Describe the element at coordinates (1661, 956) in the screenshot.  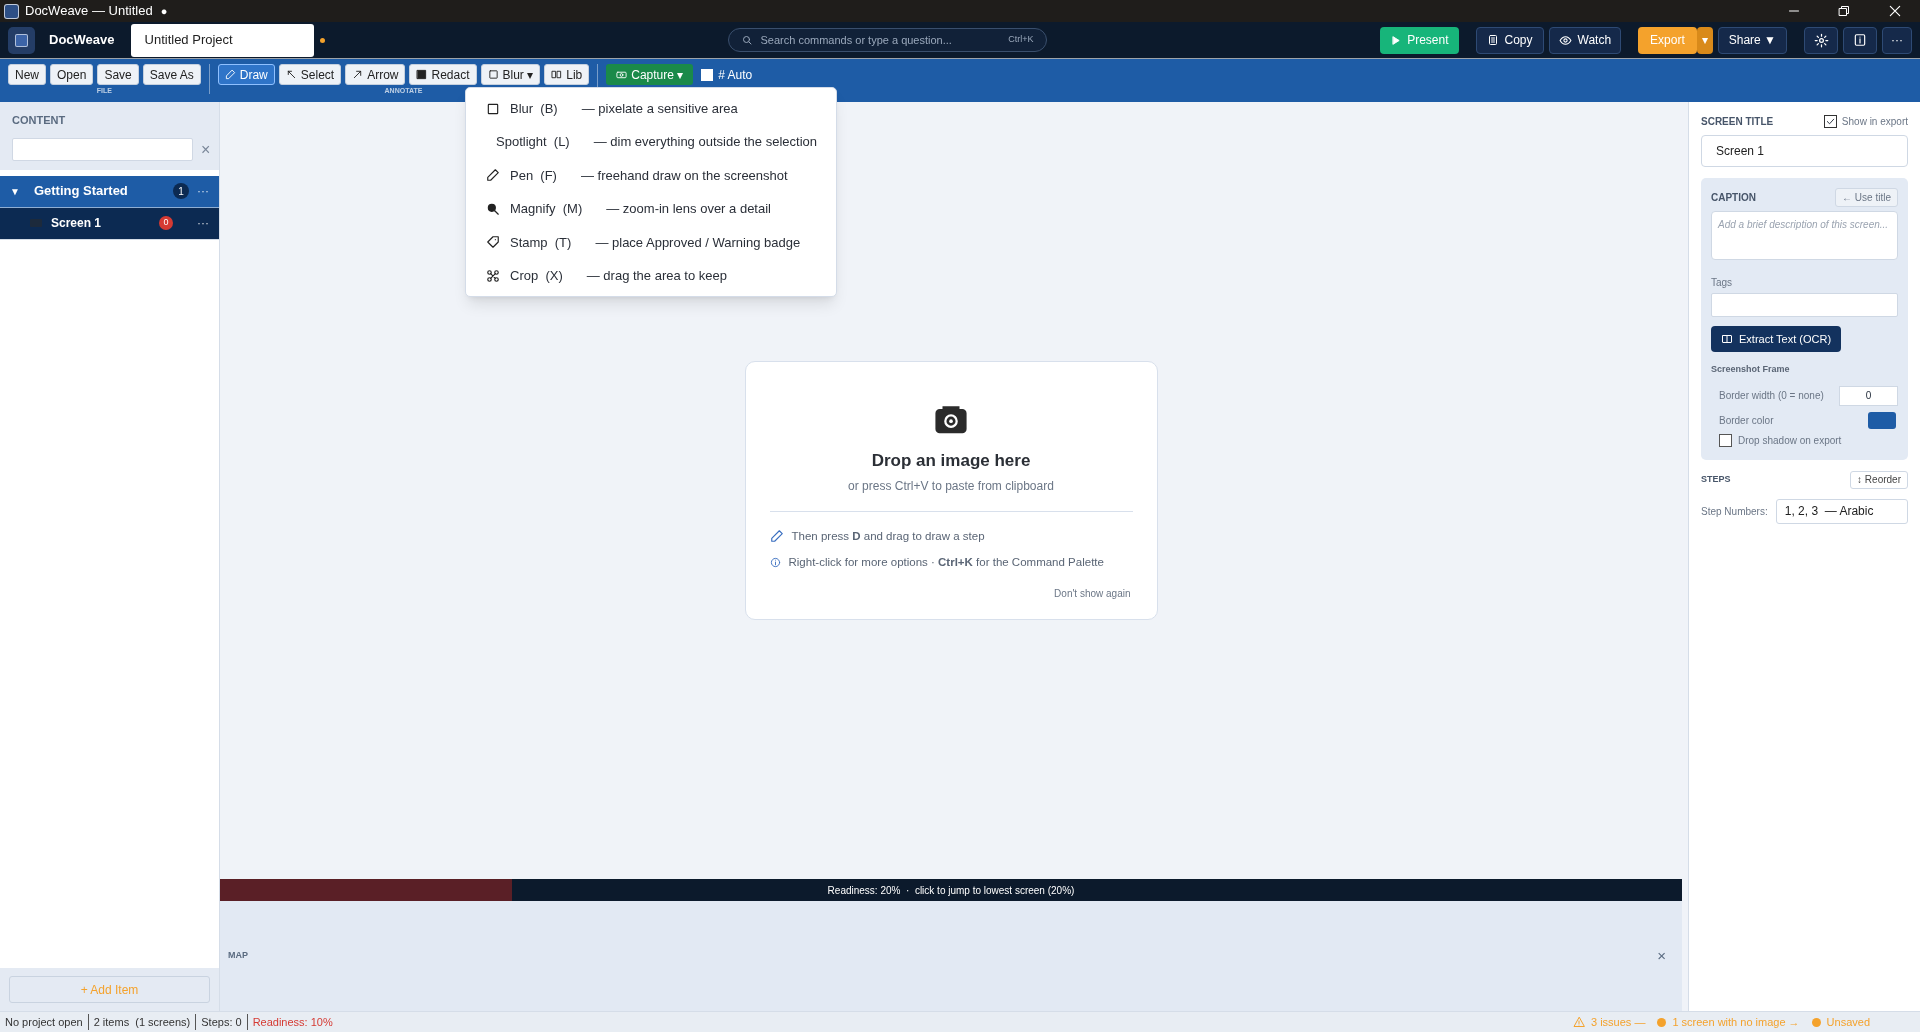
I see `close-button: ×` at that location.